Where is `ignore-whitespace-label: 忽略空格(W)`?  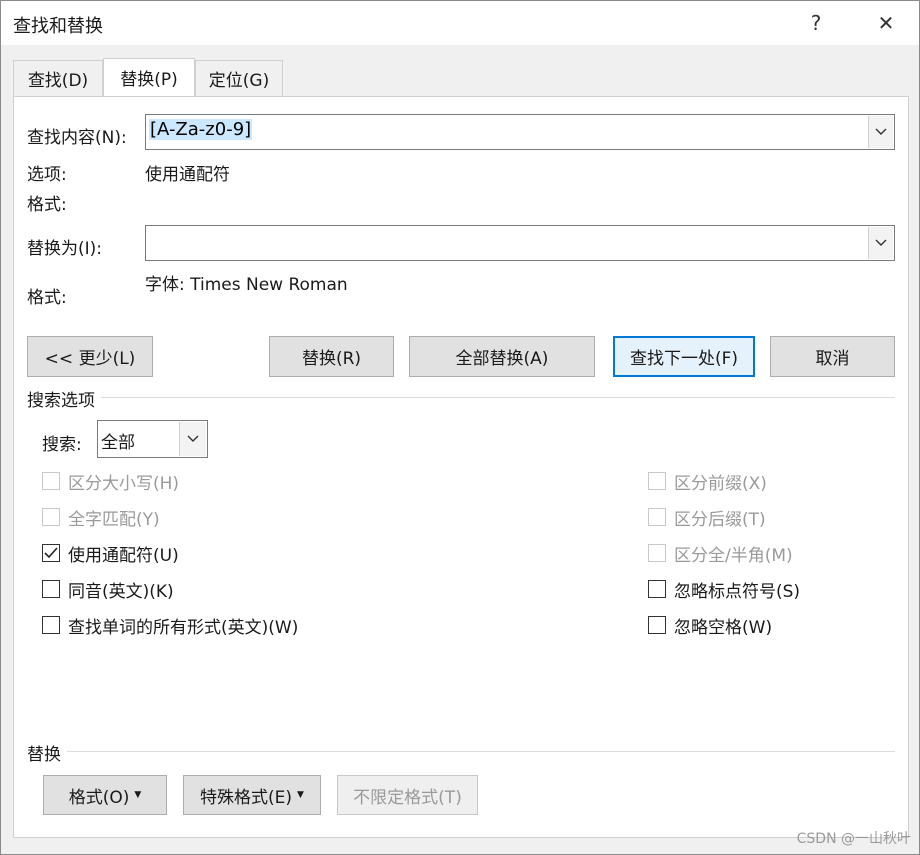 ignore-whitespace-label: 忽略空格(W) is located at coordinates (723, 627).